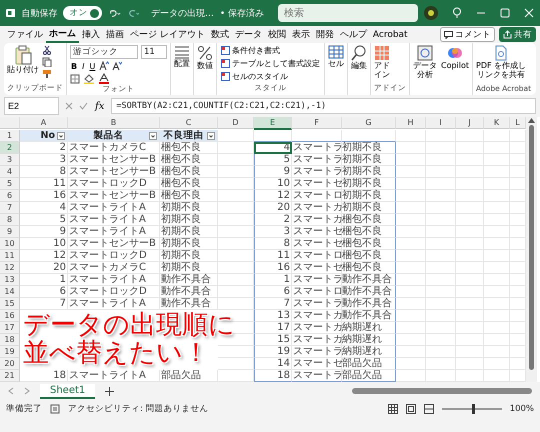 The height and width of the screenshot is (432, 540). Describe the element at coordinates (10, 196) in the screenshot. I see `row-header: 6` at that location.